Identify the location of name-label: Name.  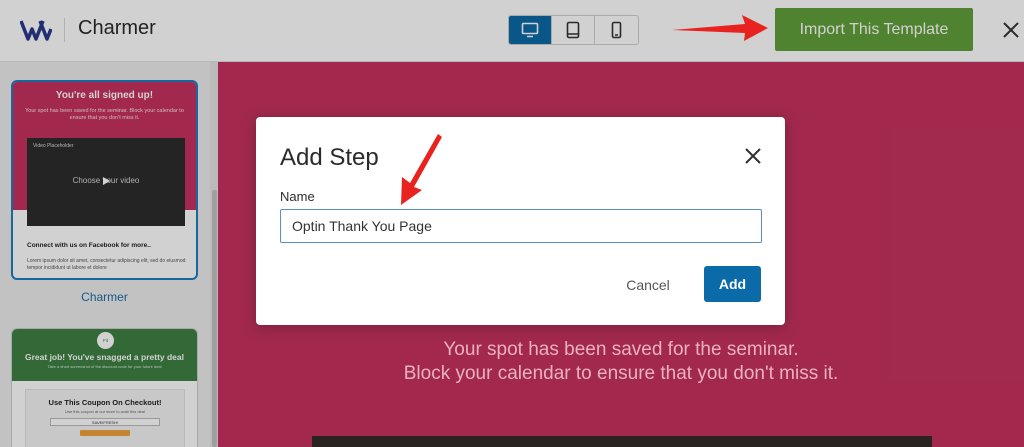
(297, 196).